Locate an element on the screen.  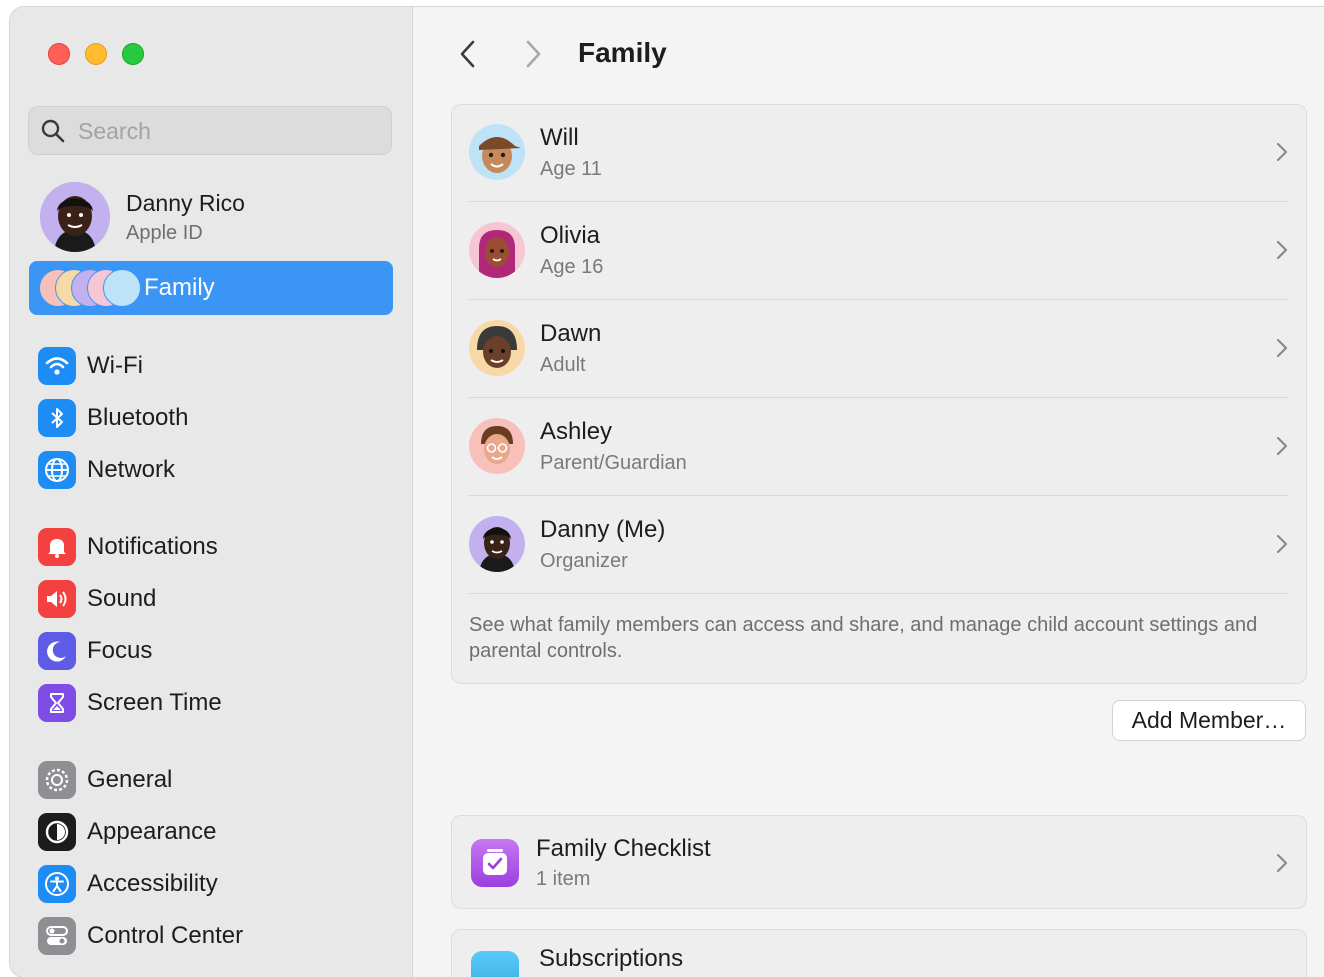
sidebar-item-label: Control Center is located at coordinates (165, 935).